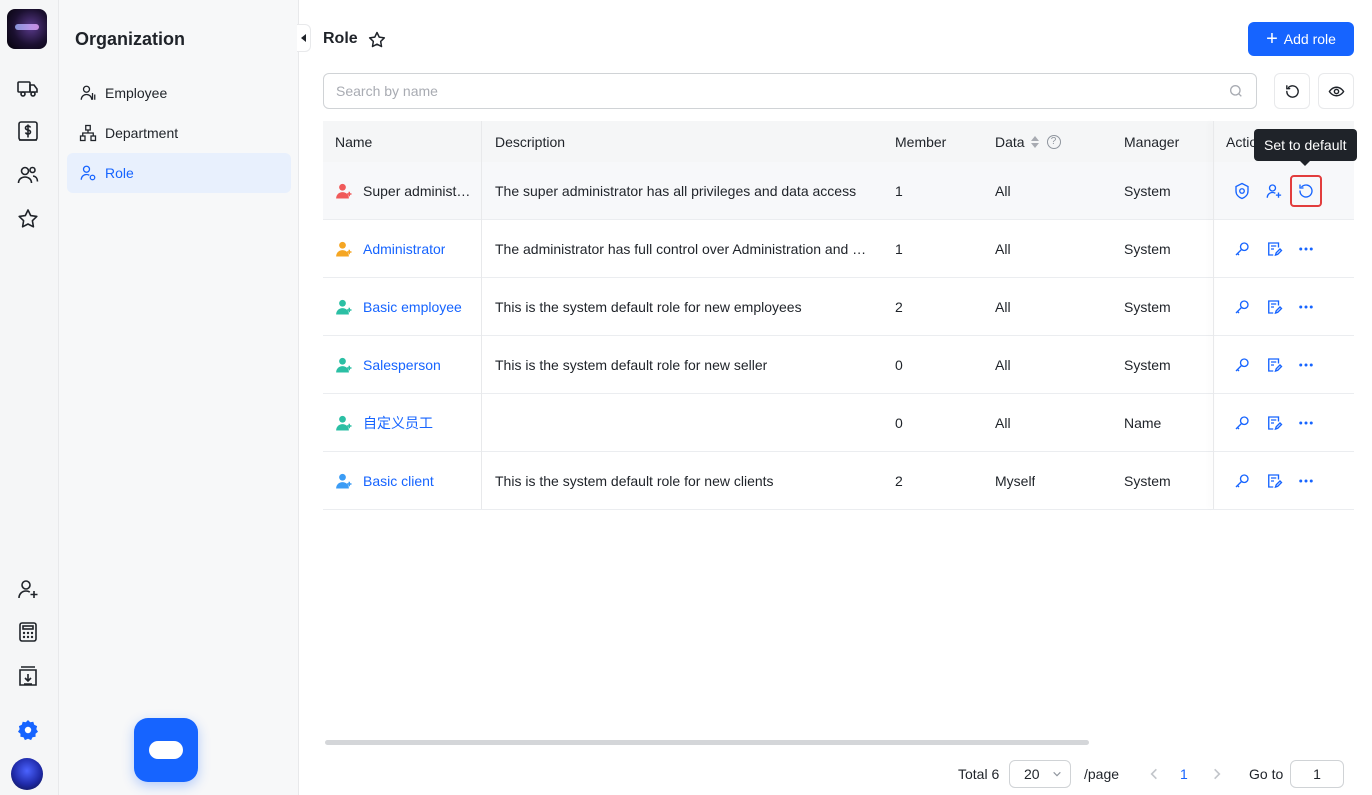  Describe the element at coordinates (1266, 774) in the screenshot. I see `goto-label: Go to` at that location.